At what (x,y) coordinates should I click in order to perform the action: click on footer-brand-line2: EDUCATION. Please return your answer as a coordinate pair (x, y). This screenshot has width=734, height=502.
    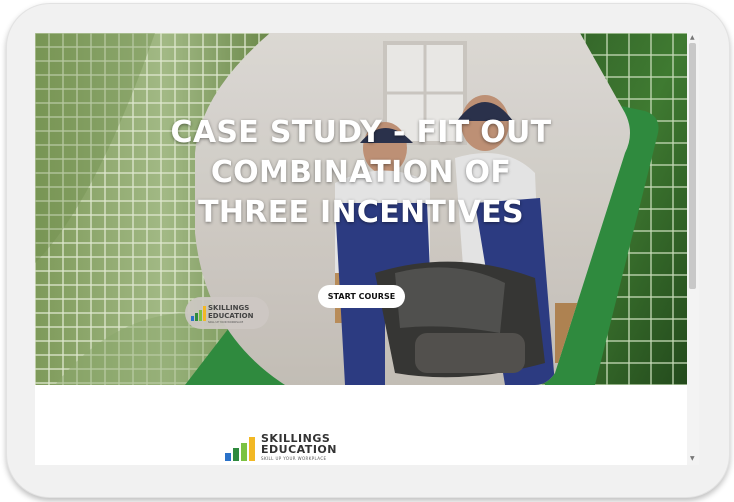
    Looking at the image, I should click on (299, 449).